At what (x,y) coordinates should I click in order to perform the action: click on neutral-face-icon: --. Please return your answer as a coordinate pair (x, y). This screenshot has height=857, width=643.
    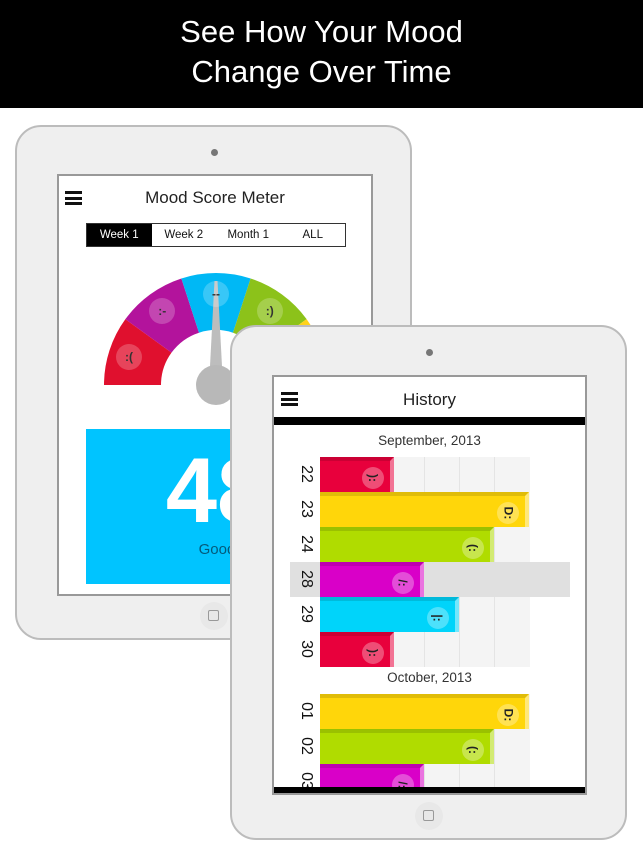
    Looking at the image, I should click on (216, 293).